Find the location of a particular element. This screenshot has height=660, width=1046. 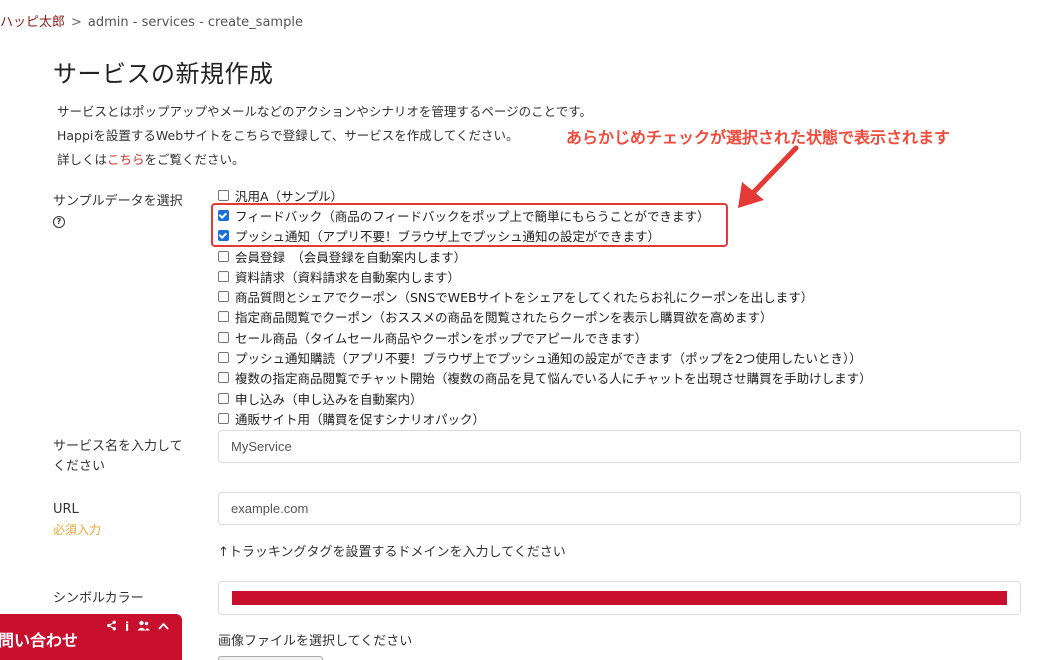

question-circle-icon: ? is located at coordinates (59, 221).